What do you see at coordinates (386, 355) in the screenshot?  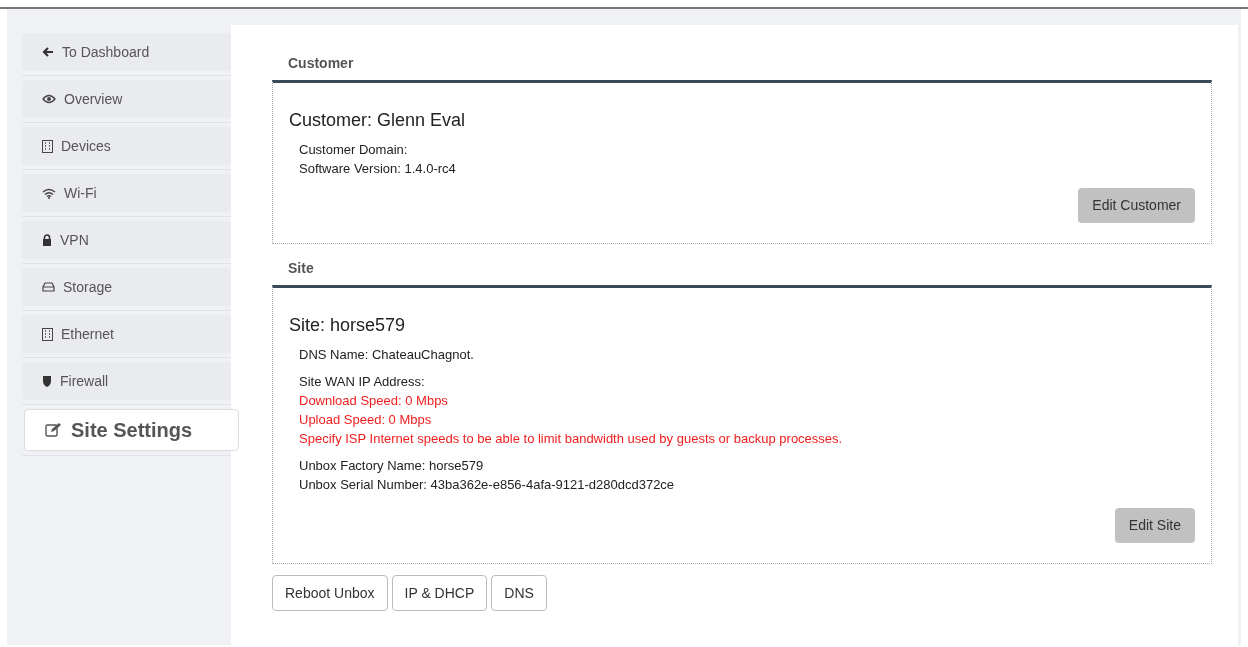 I see `info-text: DNS Name: ChateauChagnot.` at bounding box center [386, 355].